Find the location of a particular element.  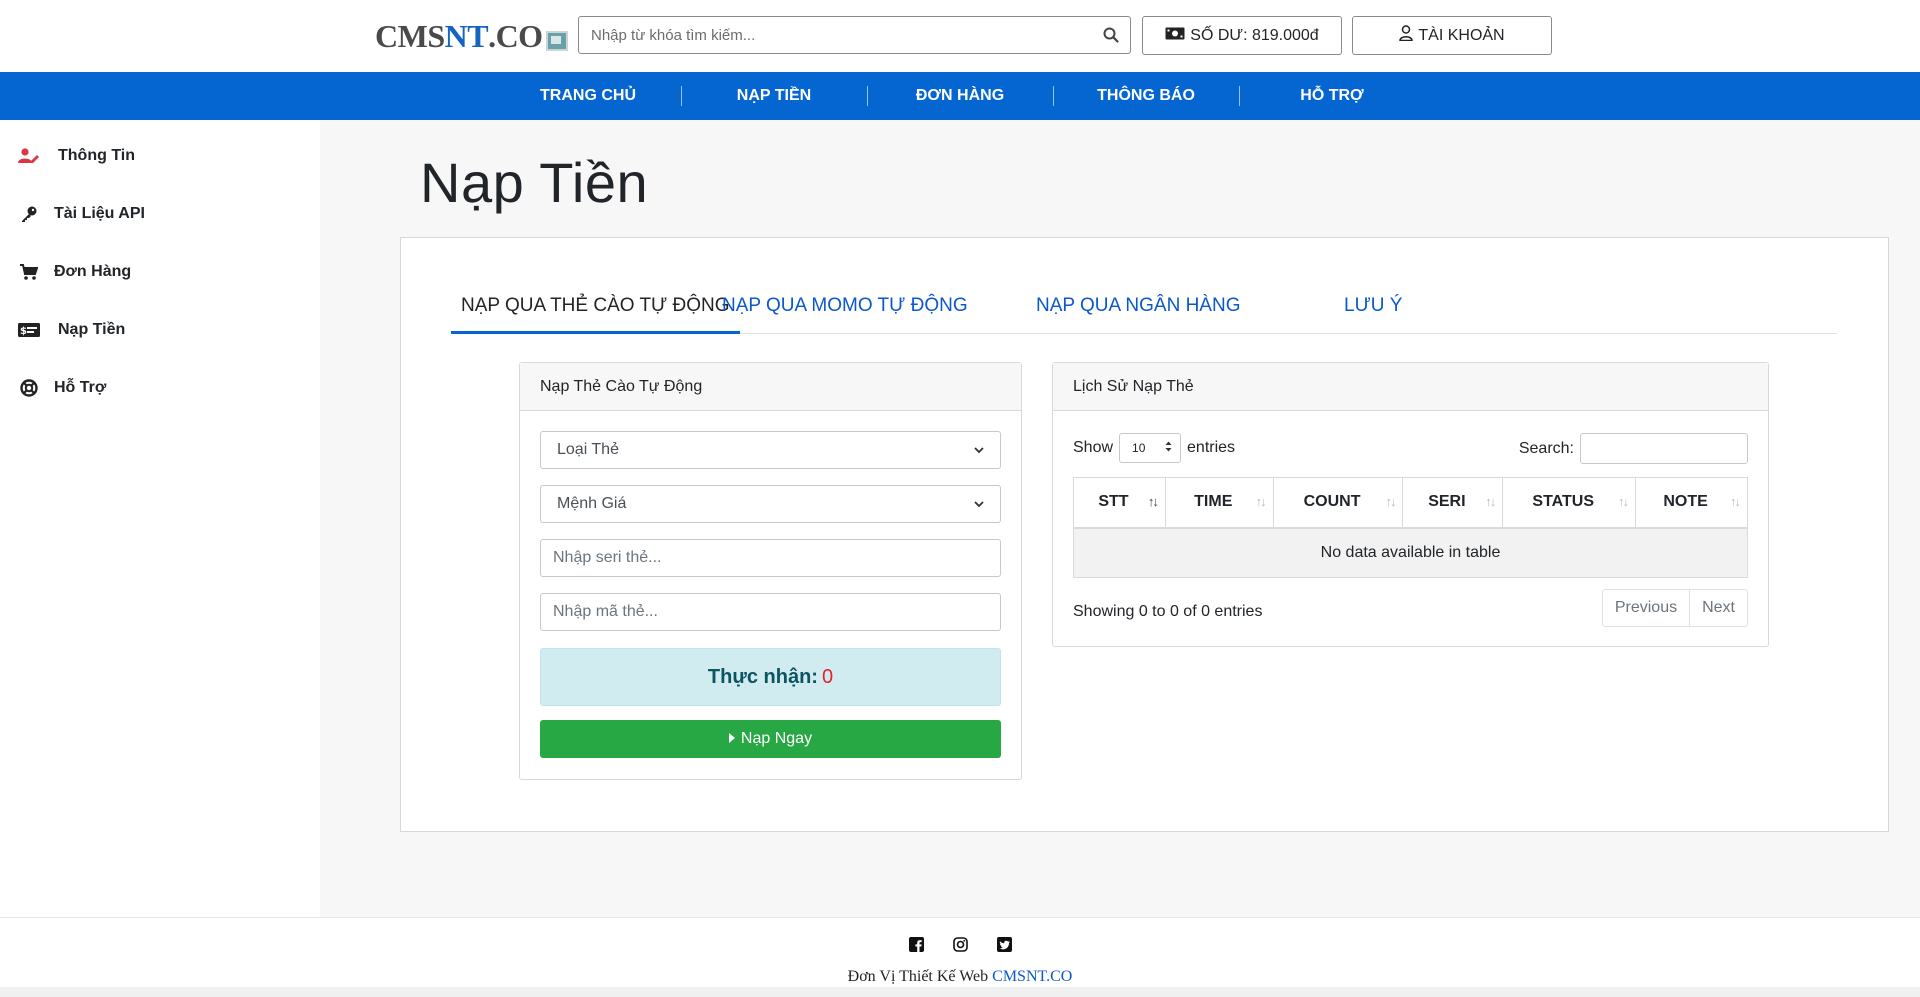

serial-field is located at coordinates (770, 558).